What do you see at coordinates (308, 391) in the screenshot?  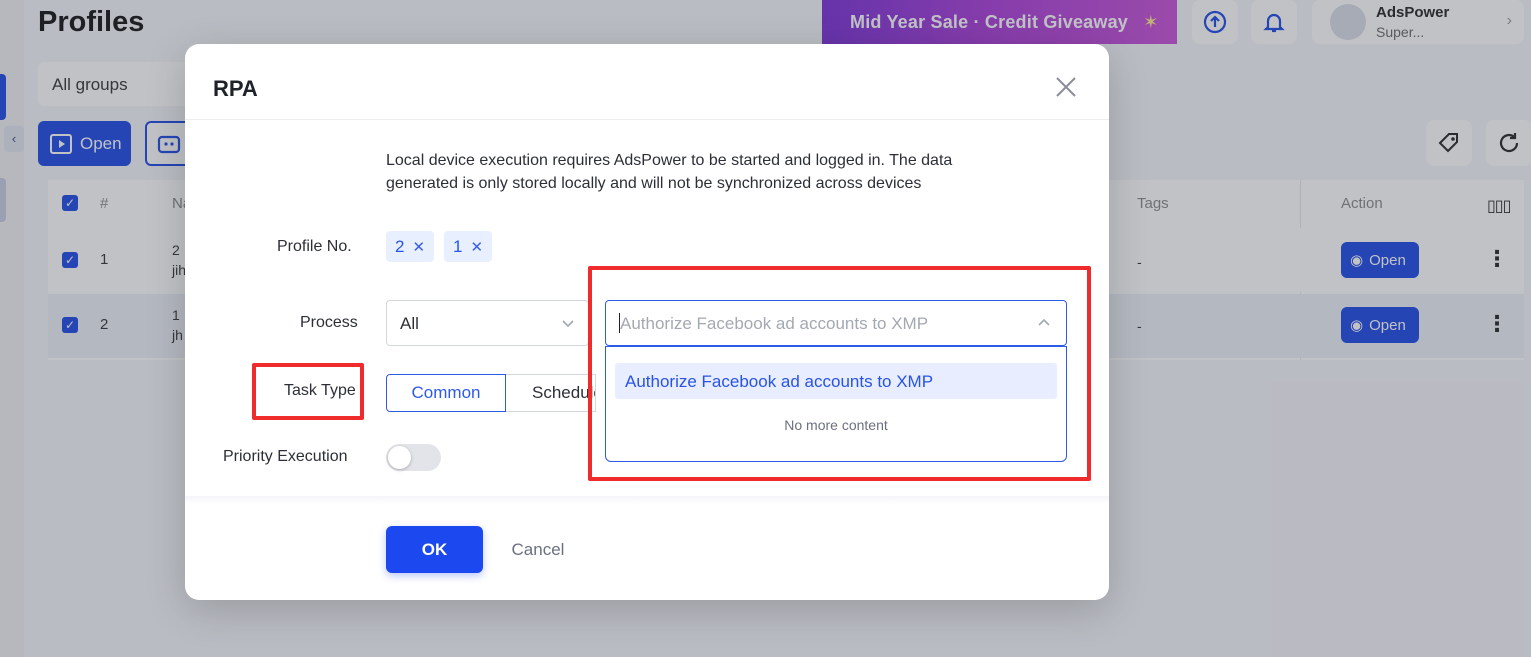 I see `task-type-highlight-box` at bounding box center [308, 391].